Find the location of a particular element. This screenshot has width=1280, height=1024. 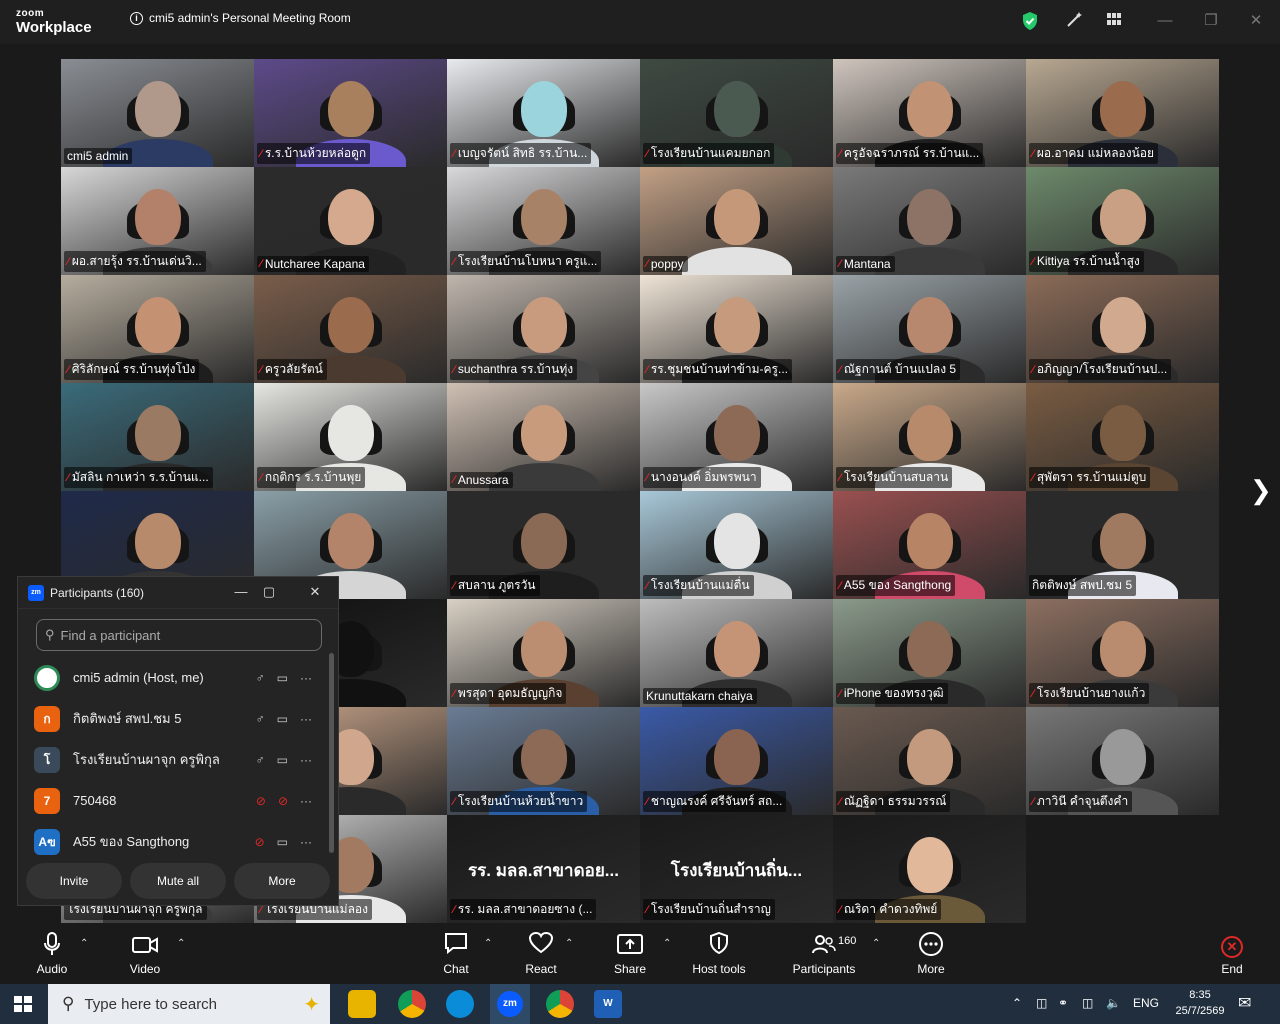

chat-options-caret-icon: ⌃ is located at coordinates (488, 943).